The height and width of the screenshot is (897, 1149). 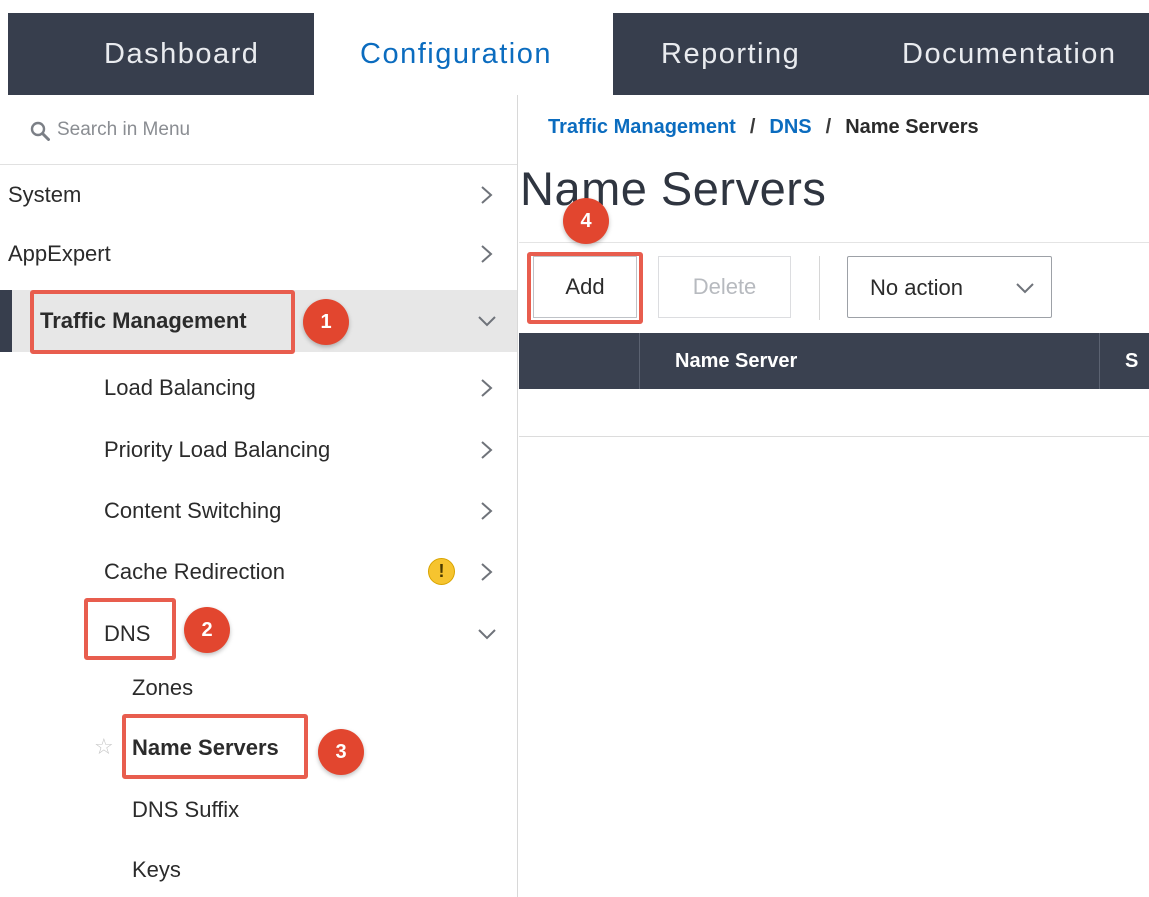 What do you see at coordinates (124, 129) in the screenshot?
I see `search-placeholder: Search in Menu` at bounding box center [124, 129].